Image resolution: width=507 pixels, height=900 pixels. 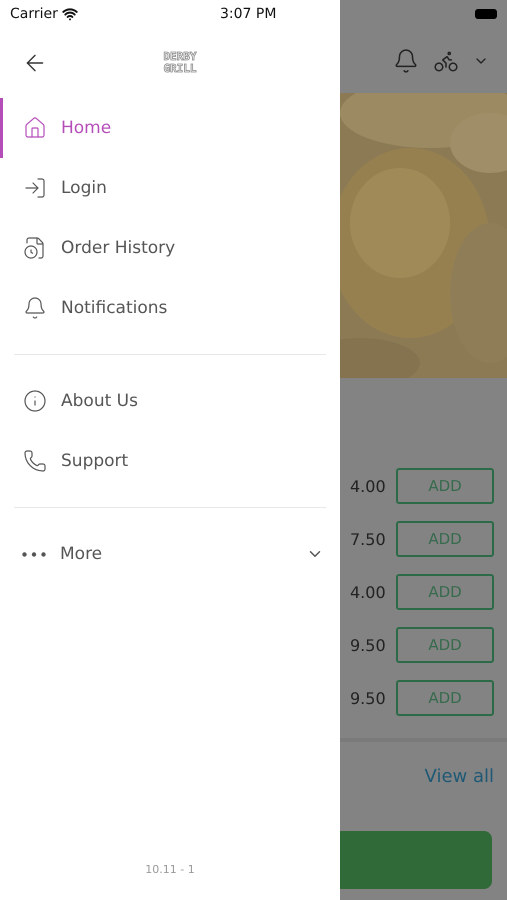 I want to click on info-icon, so click(x=35, y=401).